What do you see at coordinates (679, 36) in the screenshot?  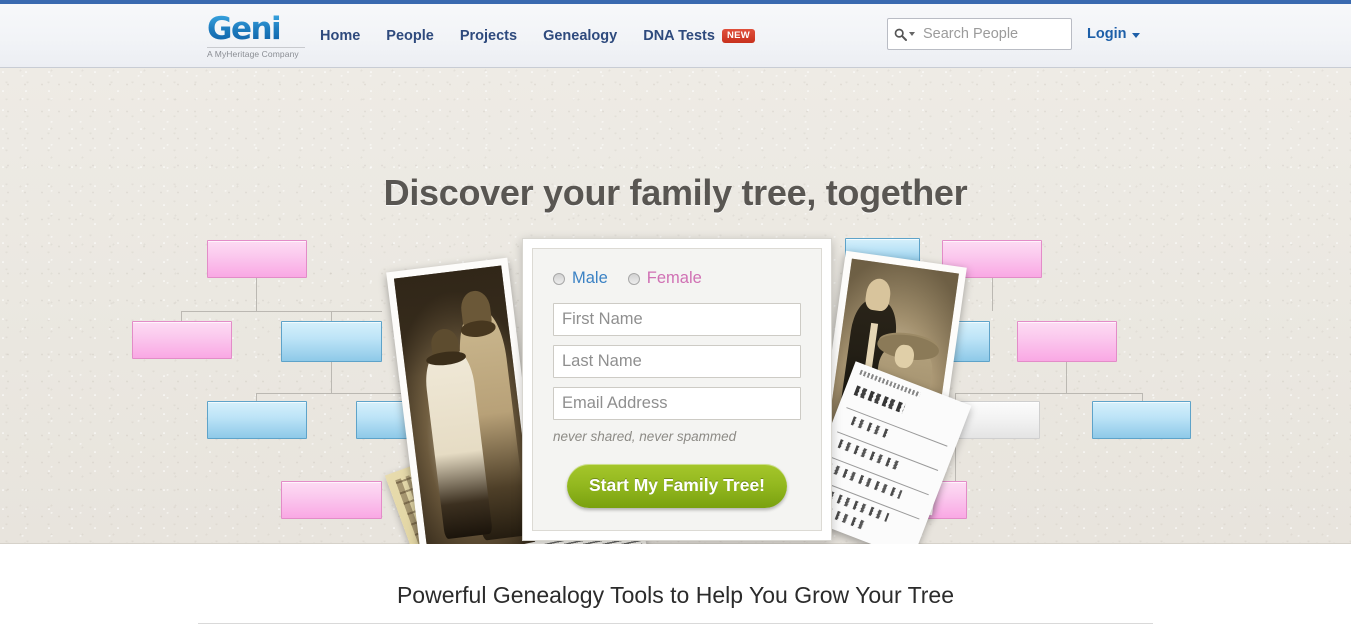 I see `nav-dna-tests: DNA Tests` at bounding box center [679, 36].